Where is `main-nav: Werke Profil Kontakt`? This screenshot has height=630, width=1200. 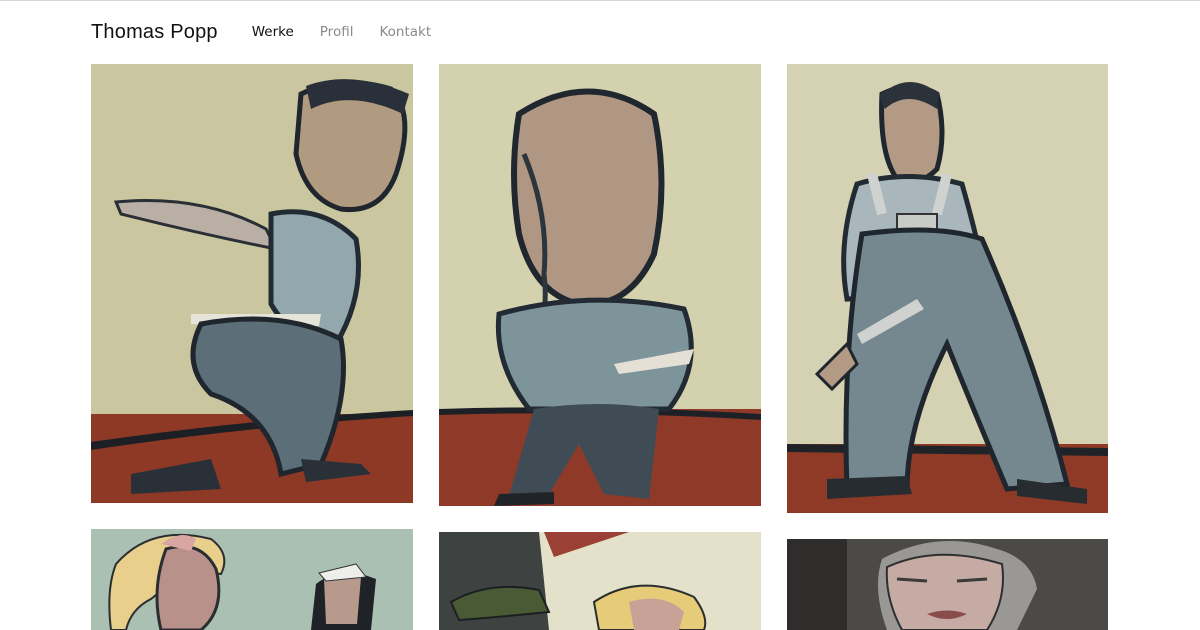 main-nav: Werke Profil Kontakt is located at coordinates (341, 32).